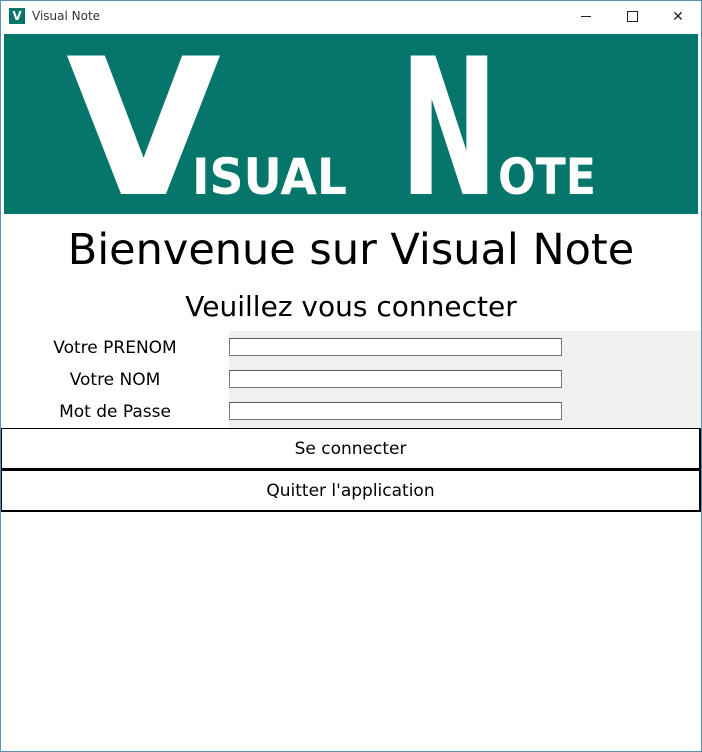 This screenshot has width=702, height=752. What do you see at coordinates (115, 412) in the screenshot?
I see `password-label: Mot de Passe` at bounding box center [115, 412].